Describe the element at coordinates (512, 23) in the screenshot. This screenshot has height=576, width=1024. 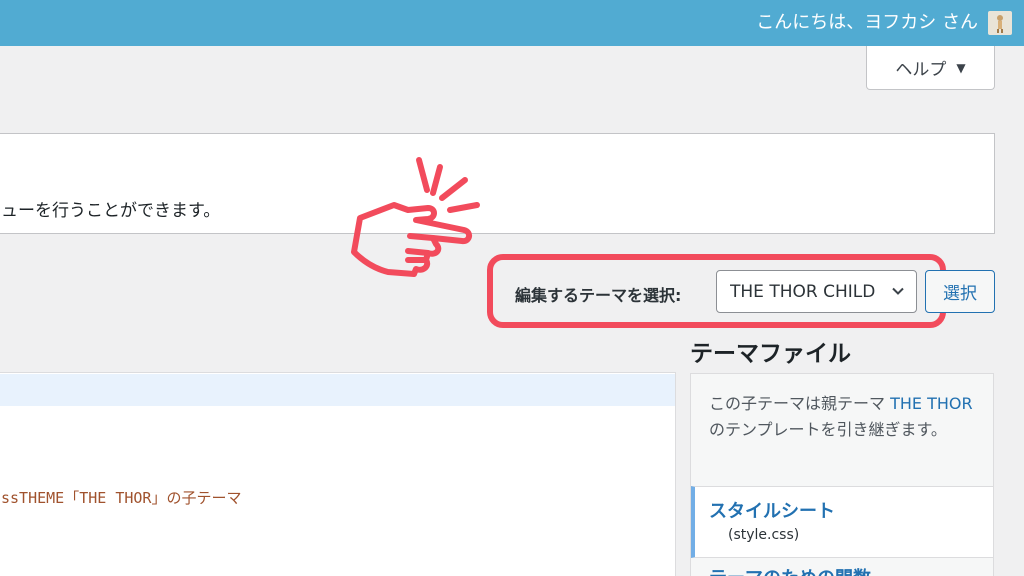
I see `admin-bar: こんにちは、ヨフカシ さん` at that location.